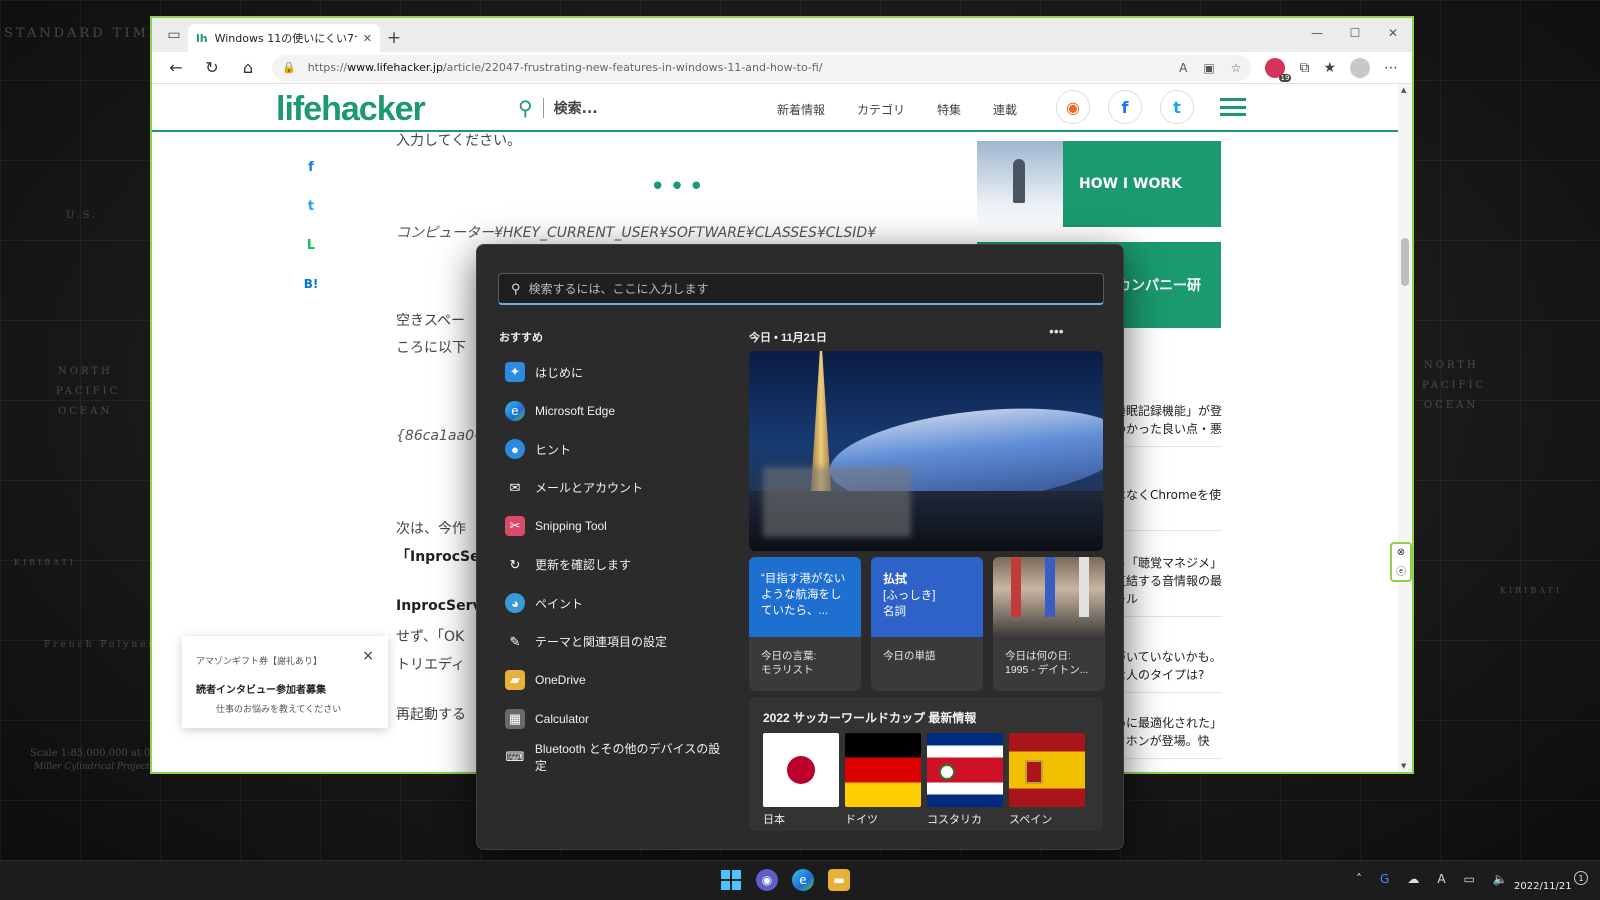 Image resolution: width=1600 pixels, height=900 pixels. I want to click on article-text: 「InprocSe, so click(438, 557).